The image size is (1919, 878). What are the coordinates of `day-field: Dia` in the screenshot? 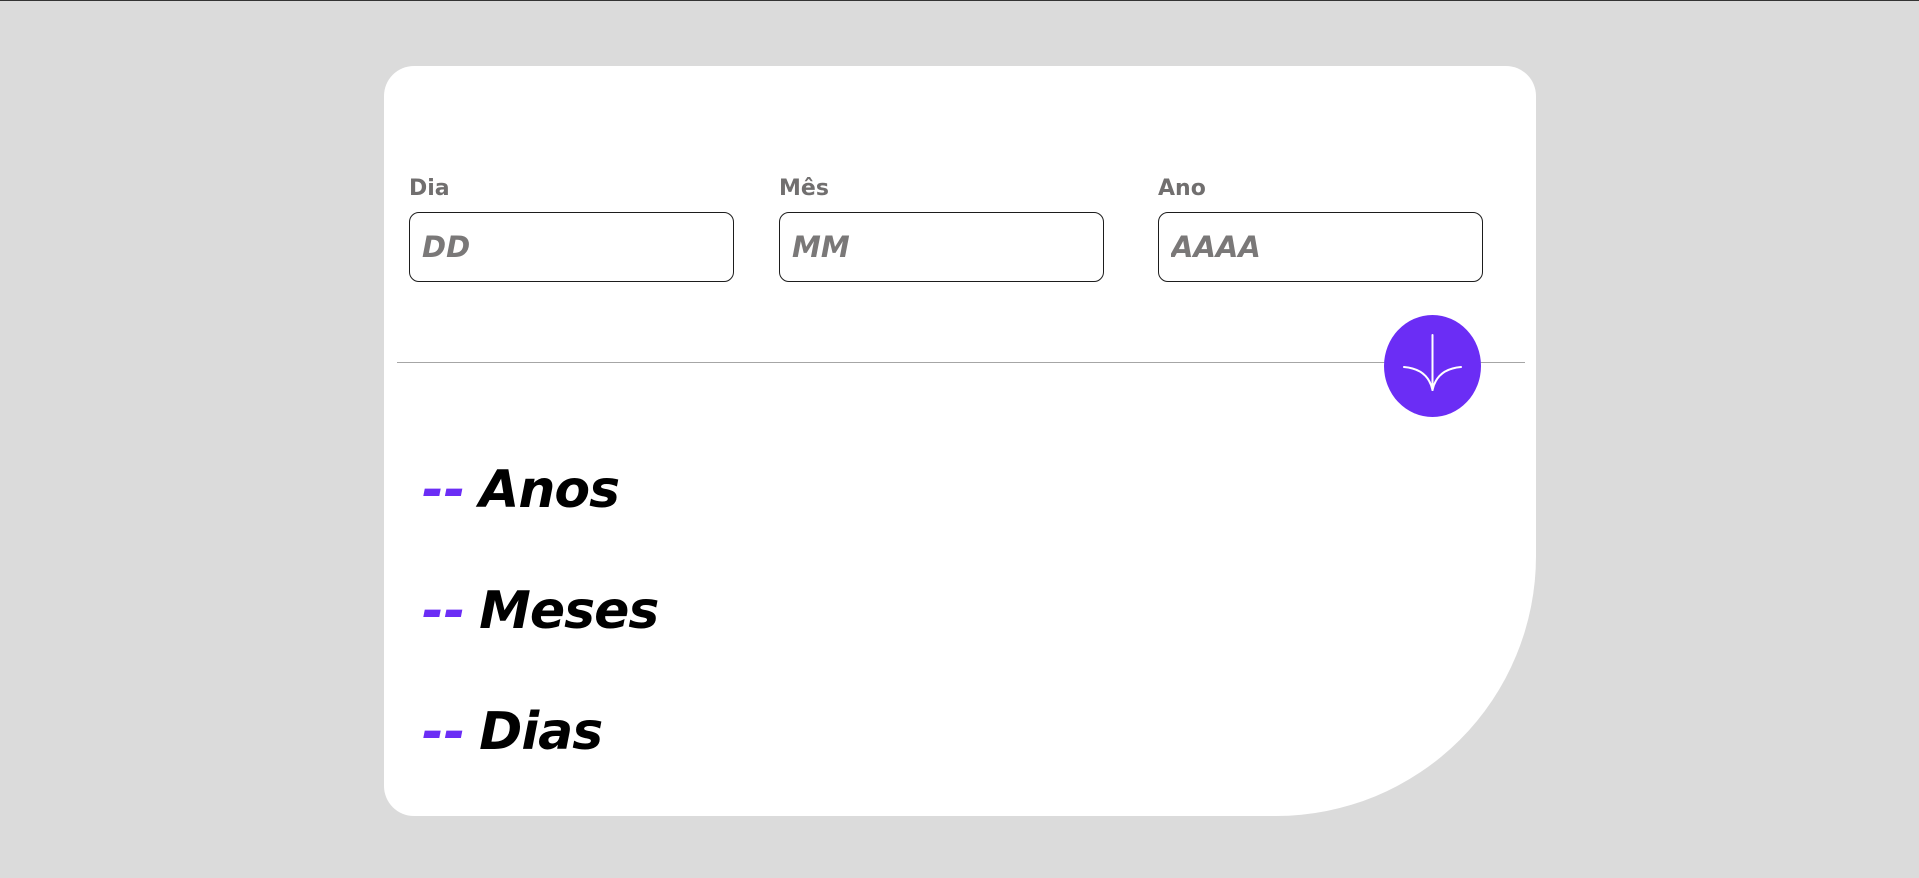 It's located at (571, 228).